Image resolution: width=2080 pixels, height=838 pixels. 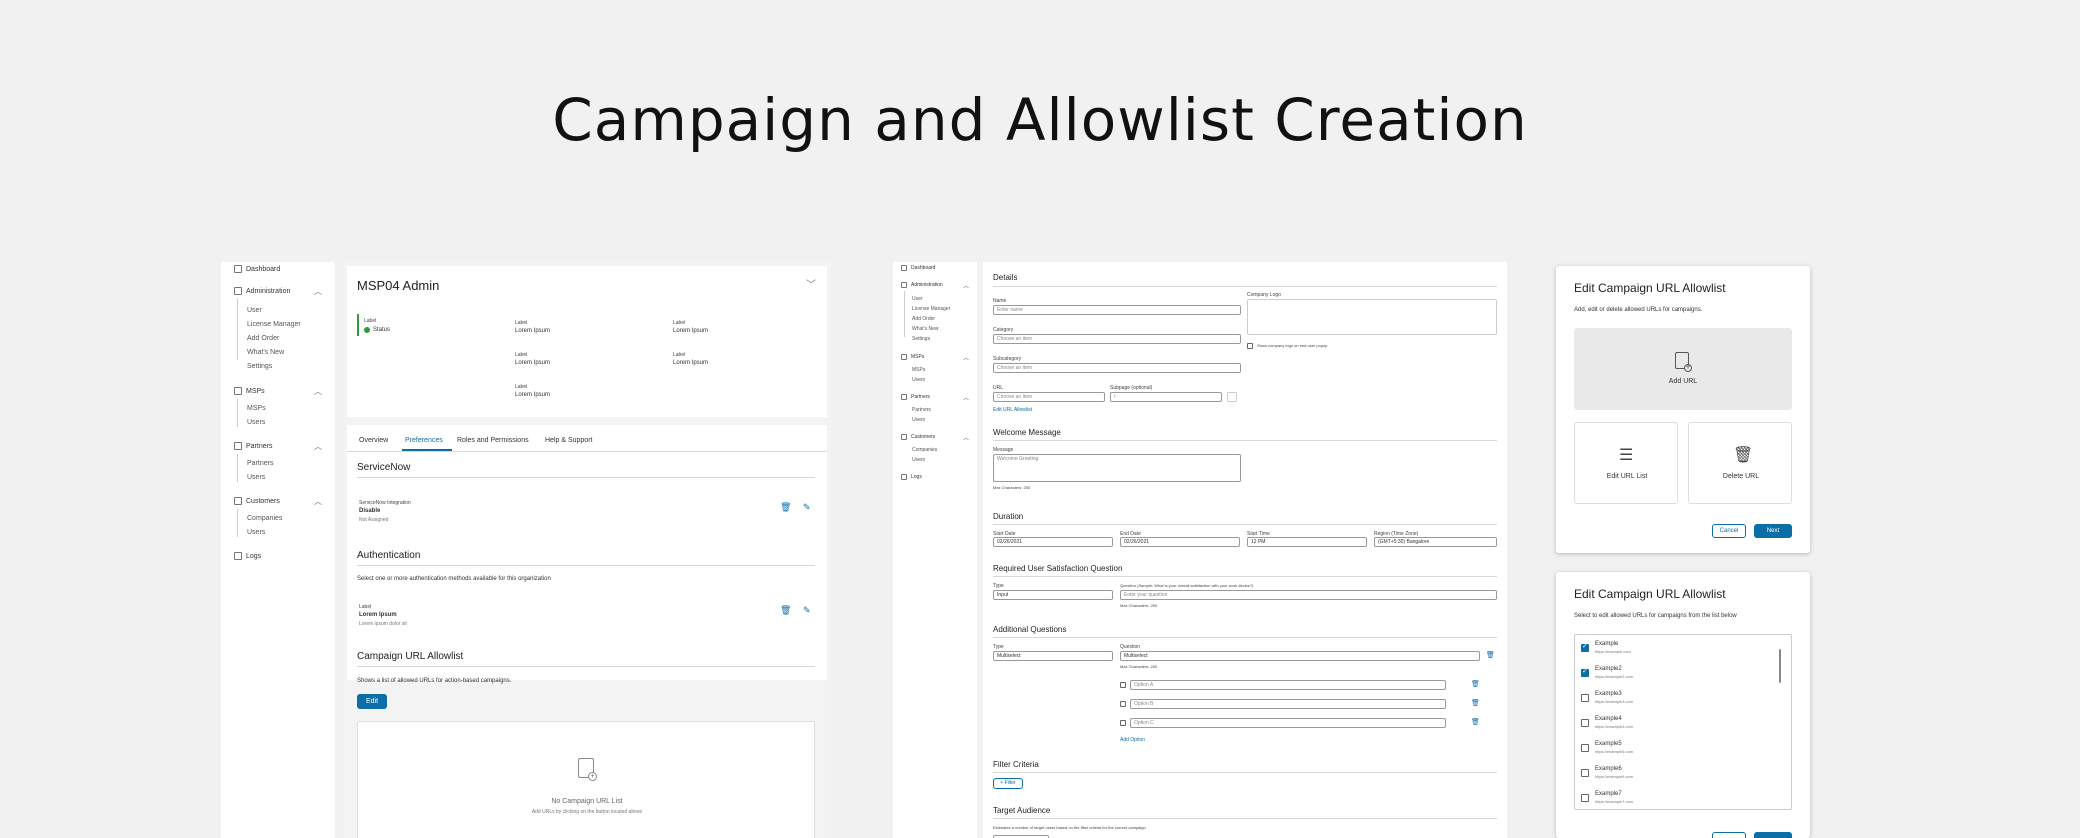 I want to click on nav-customers-users: Users, so click(x=256, y=532).